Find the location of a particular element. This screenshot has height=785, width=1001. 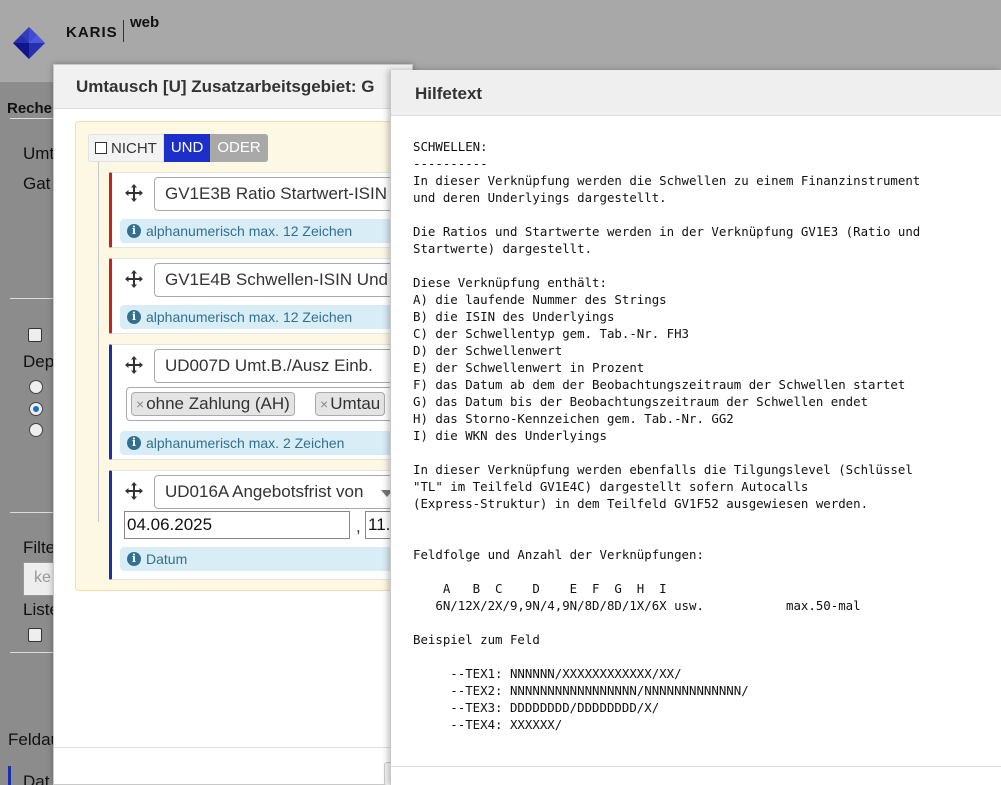

help-footer-divider is located at coordinates (696, 766).